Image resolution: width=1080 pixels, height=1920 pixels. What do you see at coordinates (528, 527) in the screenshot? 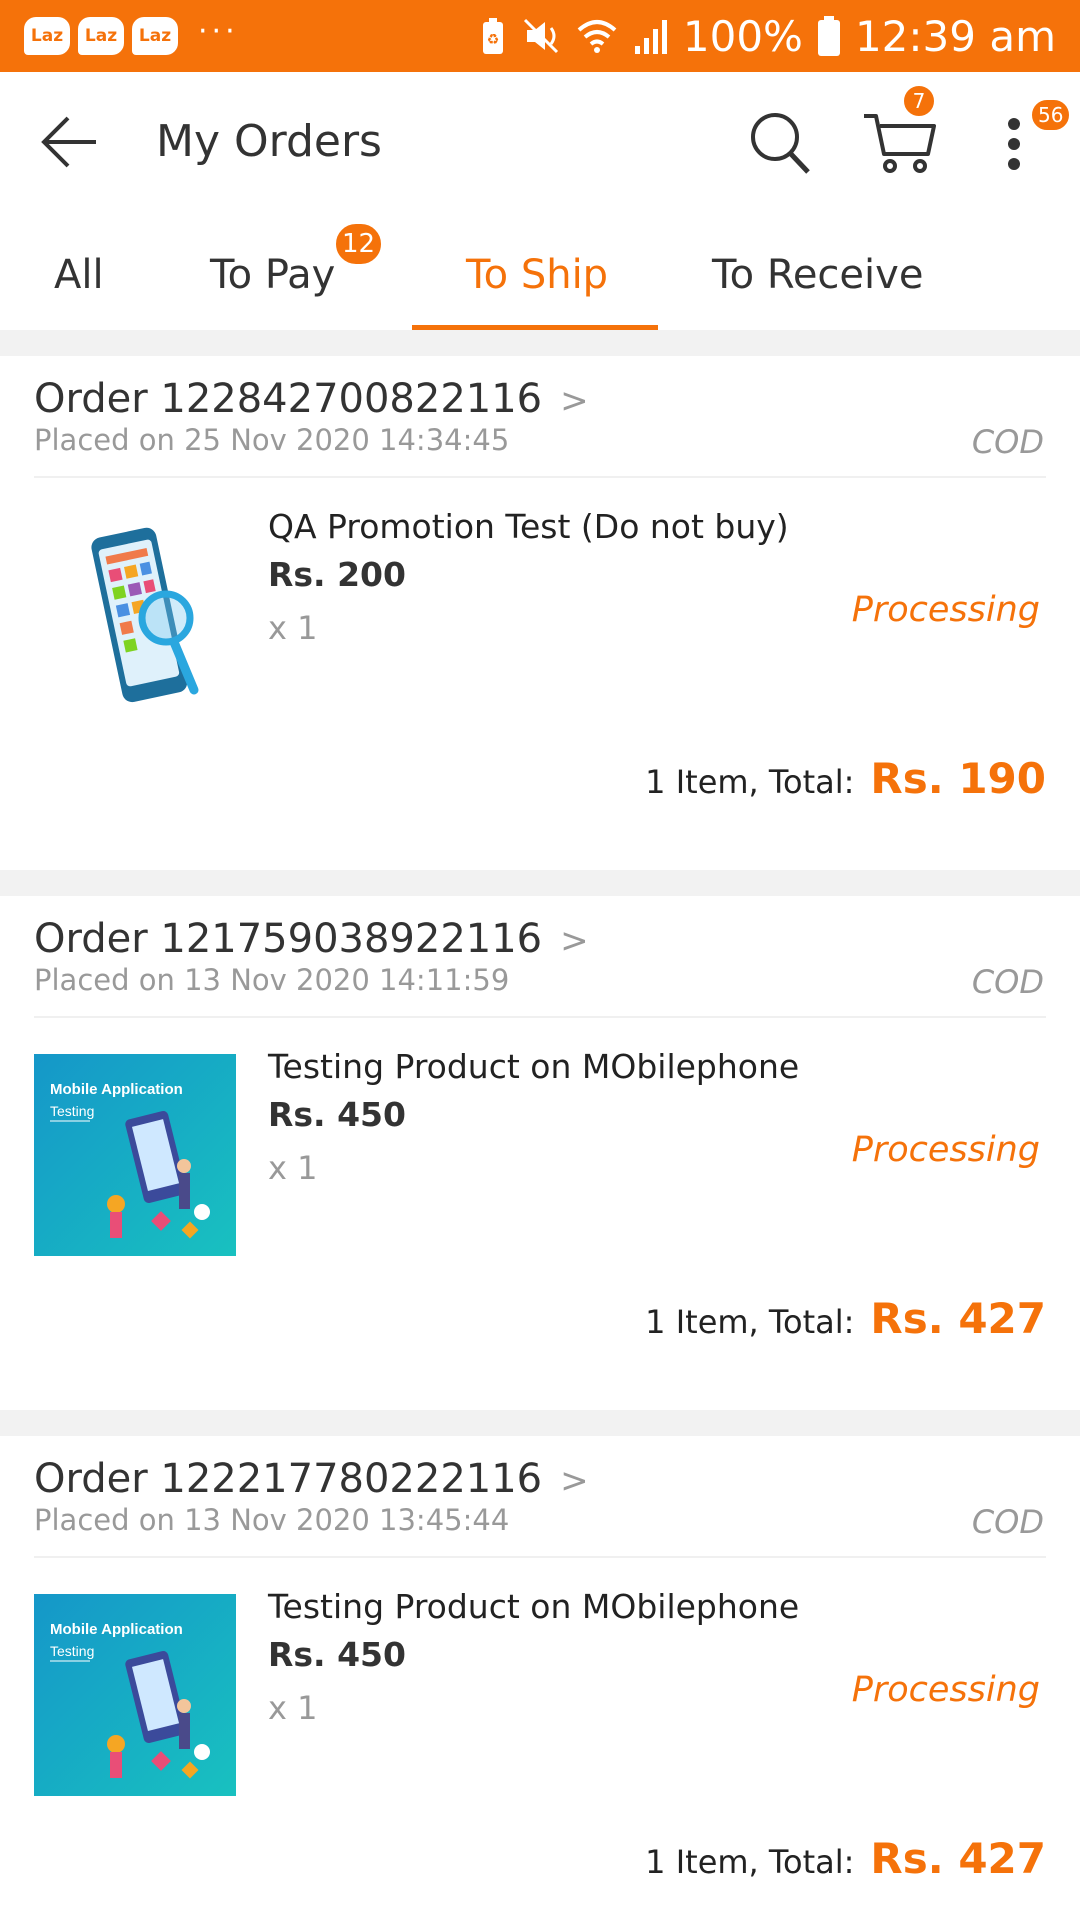
I see `product-name: QA Promotion Test (Do not buy)` at bounding box center [528, 527].